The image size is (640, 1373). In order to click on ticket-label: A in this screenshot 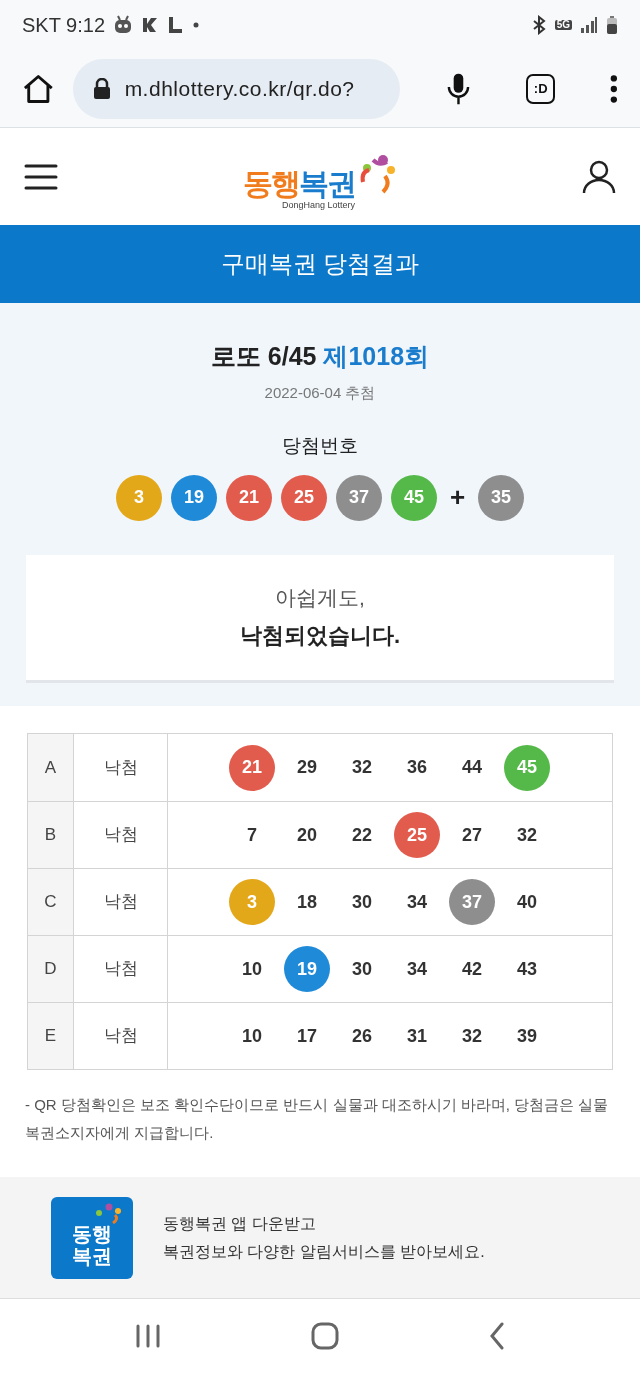, I will do `click(51, 767)`.